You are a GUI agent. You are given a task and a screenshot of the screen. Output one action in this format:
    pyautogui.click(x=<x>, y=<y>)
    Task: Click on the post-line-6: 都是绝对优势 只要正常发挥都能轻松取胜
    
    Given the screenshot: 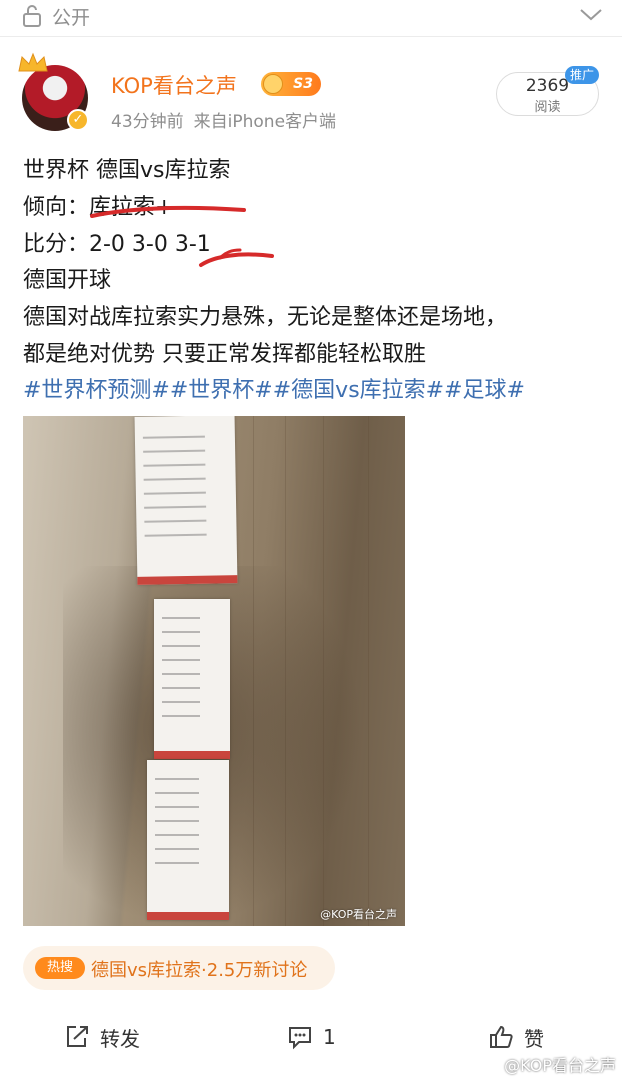 What is the action you would take?
    pyautogui.click(x=224, y=354)
    